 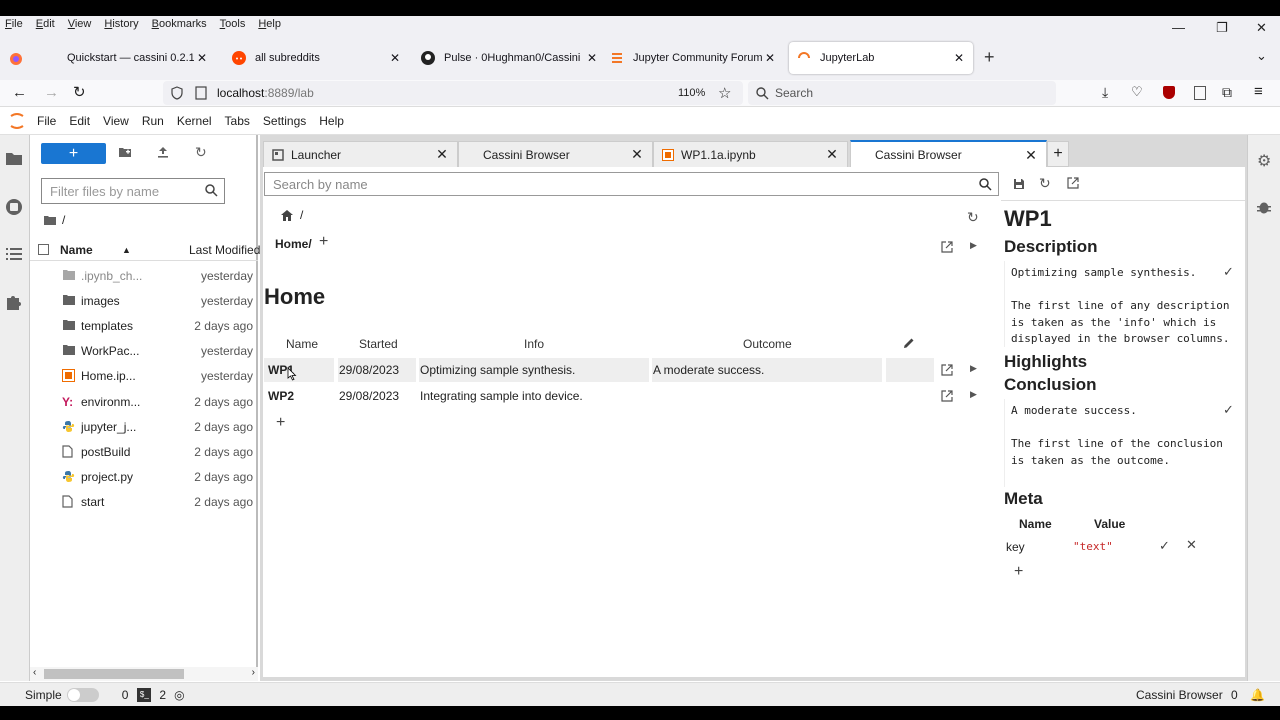 I want to click on property-inspector-gear-icon: ⚙, so click(x=1264, y=161).